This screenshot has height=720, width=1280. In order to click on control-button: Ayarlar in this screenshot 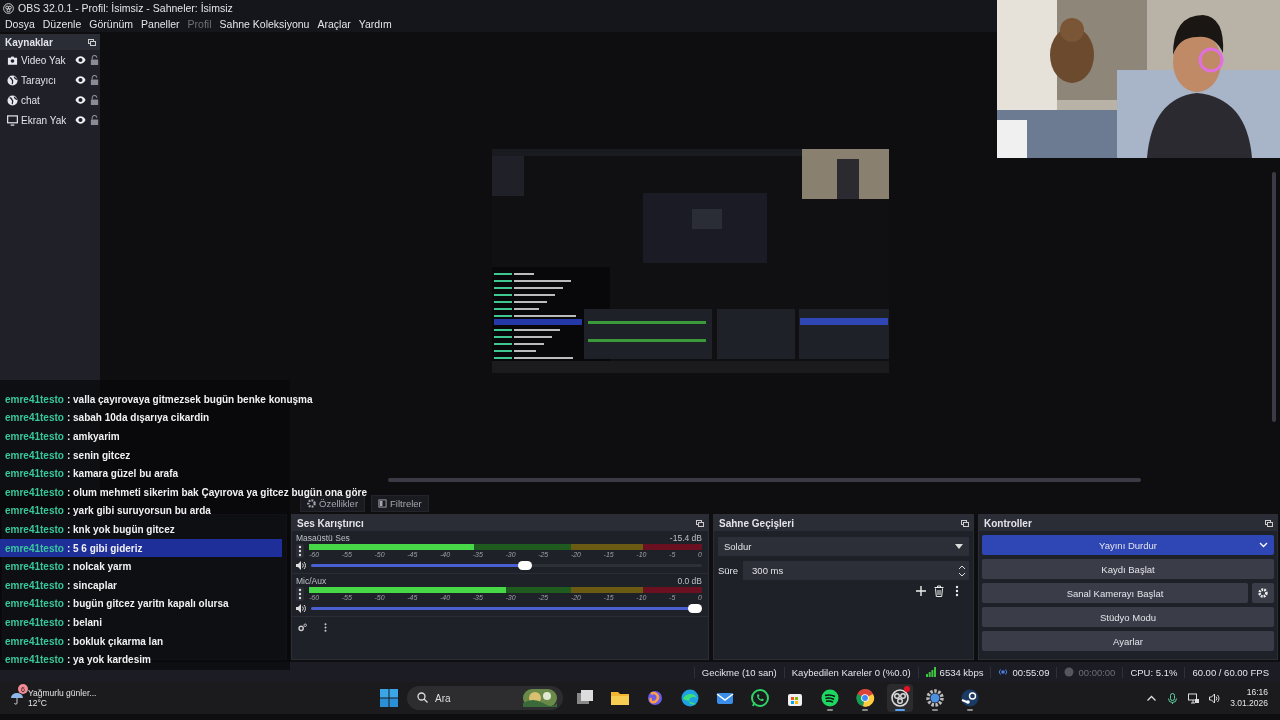, I will do `click(1128, 641)`.